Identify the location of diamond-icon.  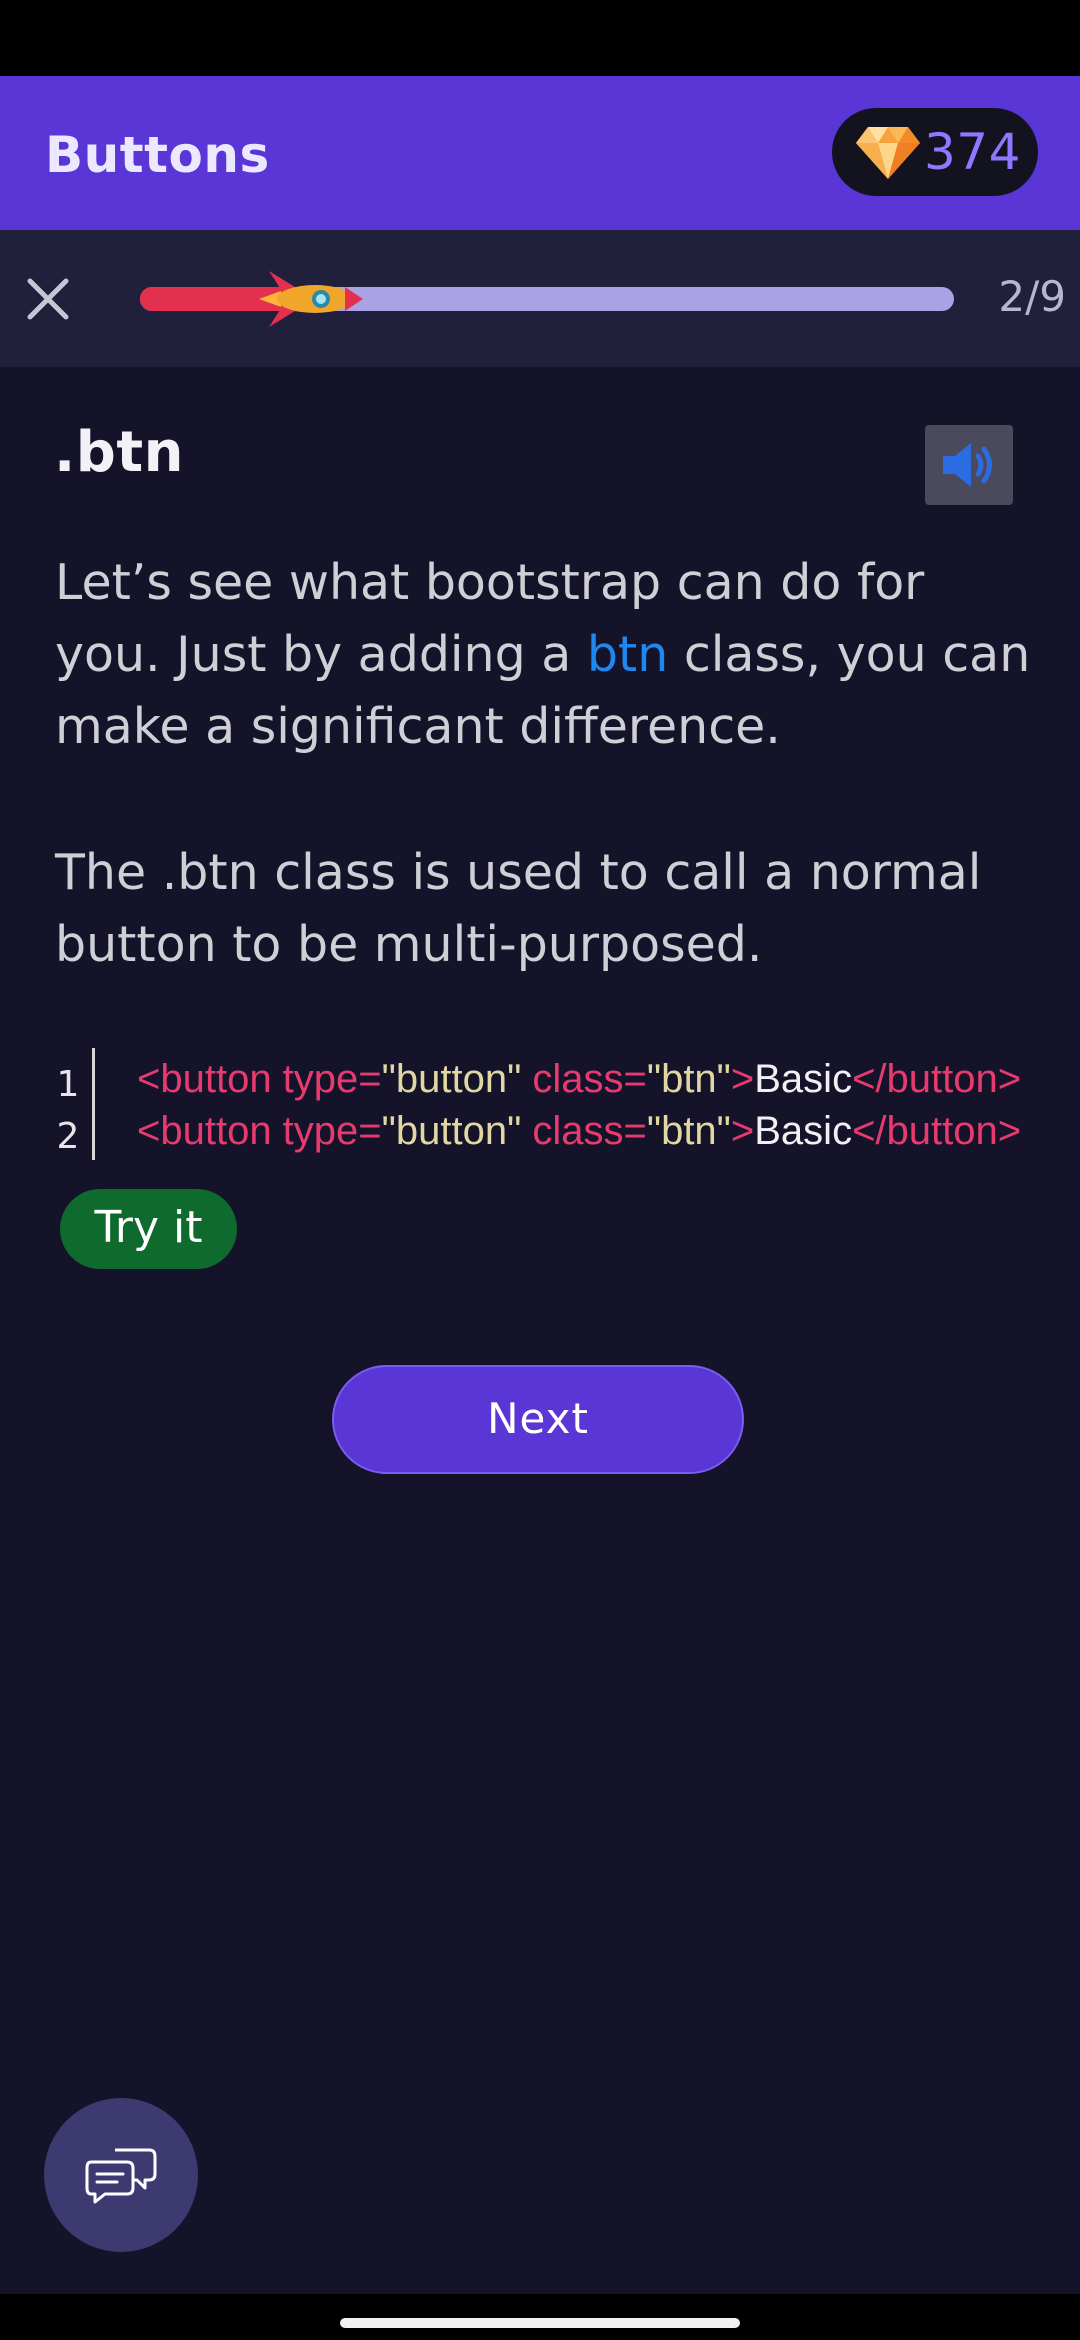
(888, 153).